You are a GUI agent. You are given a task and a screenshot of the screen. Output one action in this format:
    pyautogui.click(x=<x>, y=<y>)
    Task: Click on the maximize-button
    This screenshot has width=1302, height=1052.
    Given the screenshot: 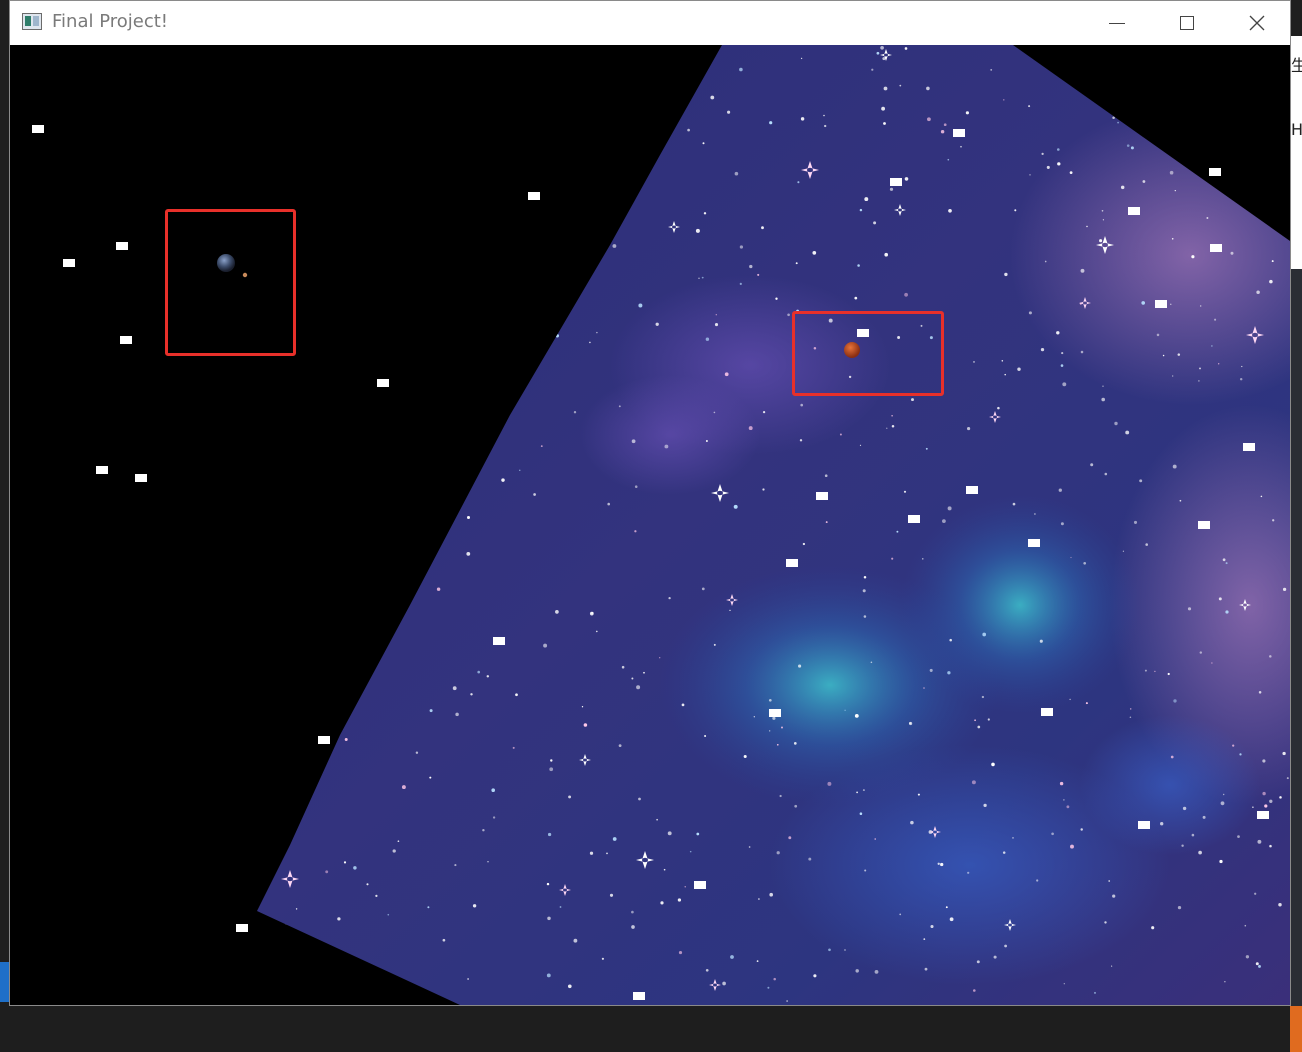 What is the action you would take?
    pyautogui.click(x=1187, y=23)
    